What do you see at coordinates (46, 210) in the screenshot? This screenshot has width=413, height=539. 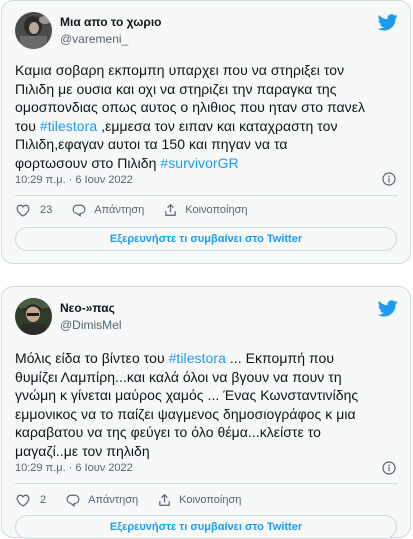 I see `like-count: 23` at bounding box center [46, 210].